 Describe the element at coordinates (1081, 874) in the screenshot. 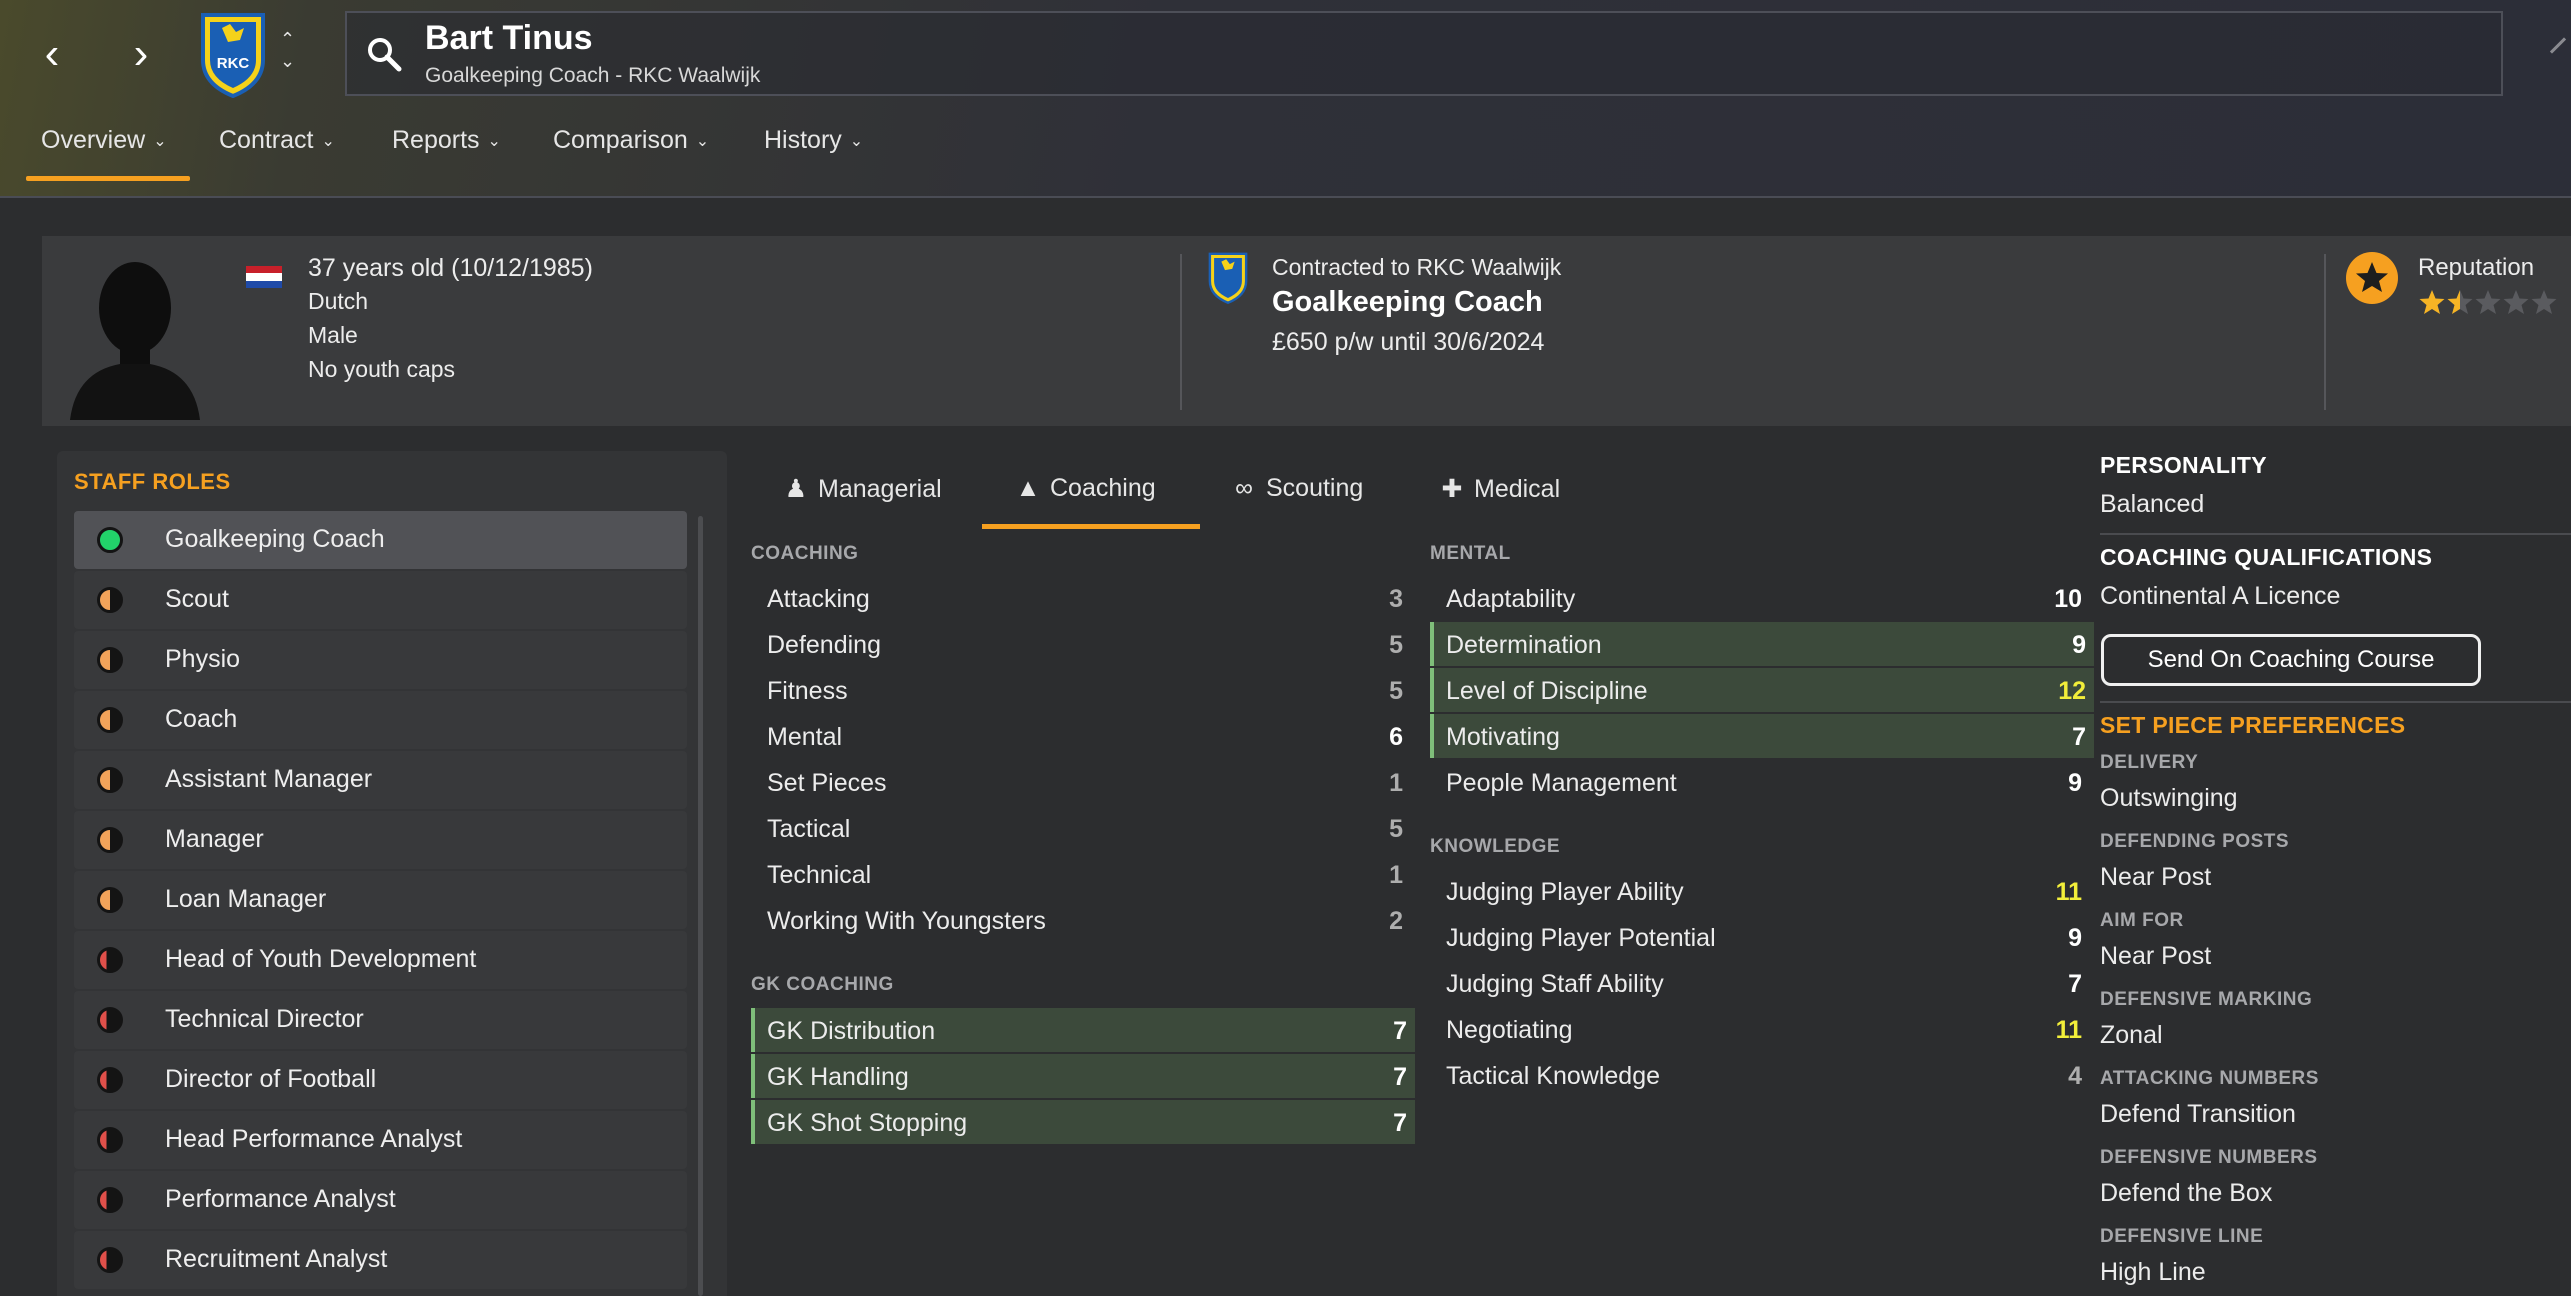

I see `attribute-row: Technical 1` at that location.